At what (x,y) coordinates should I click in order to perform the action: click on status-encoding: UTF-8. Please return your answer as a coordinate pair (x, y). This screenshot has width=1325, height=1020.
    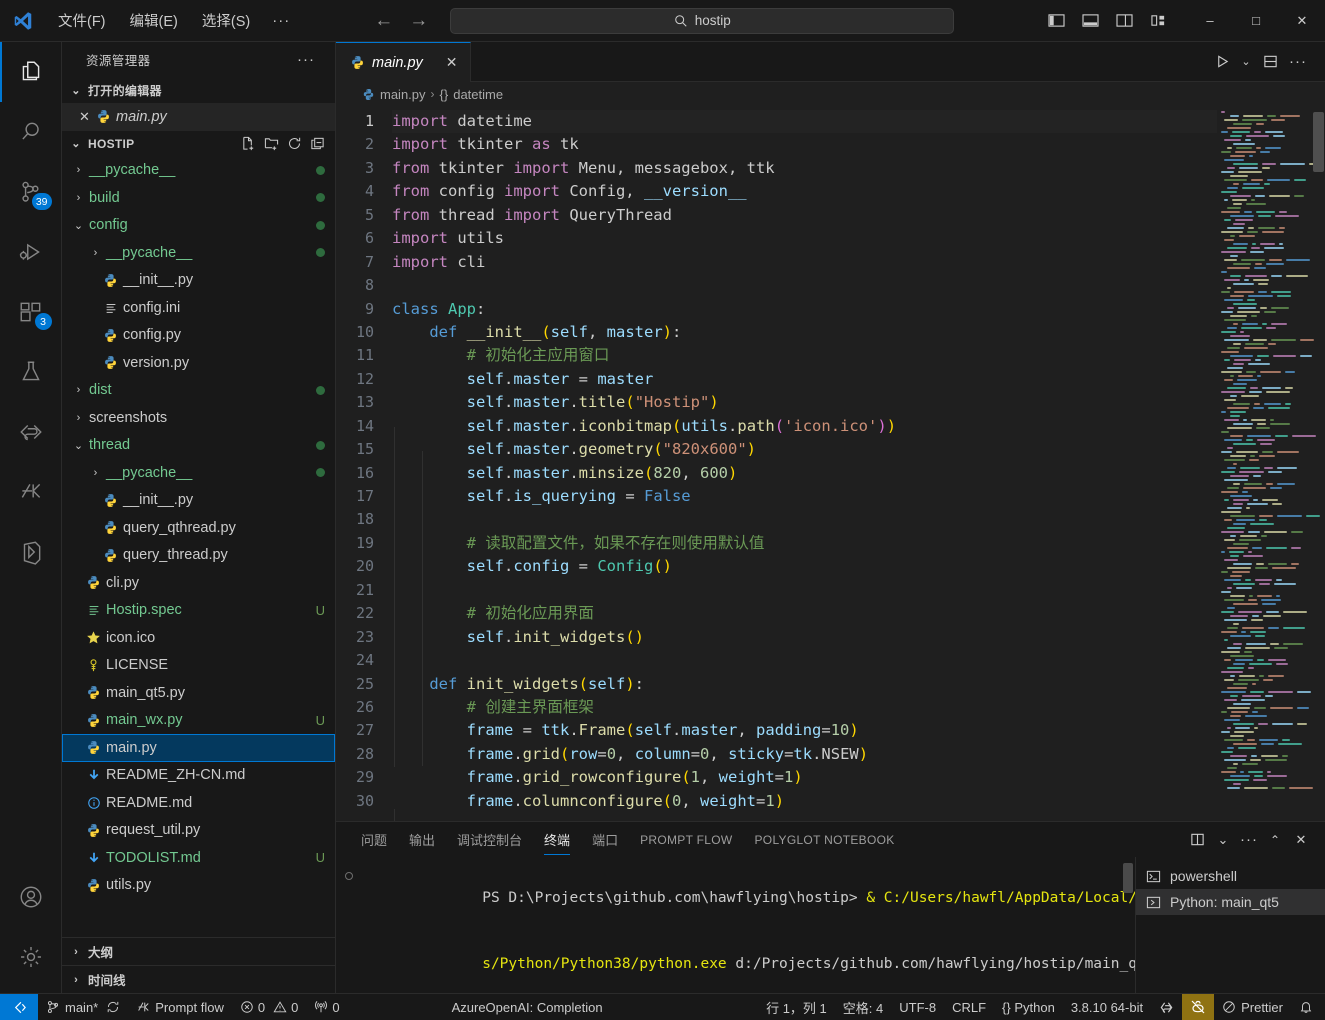
    Looking at the image, I should click on (917, 1007).